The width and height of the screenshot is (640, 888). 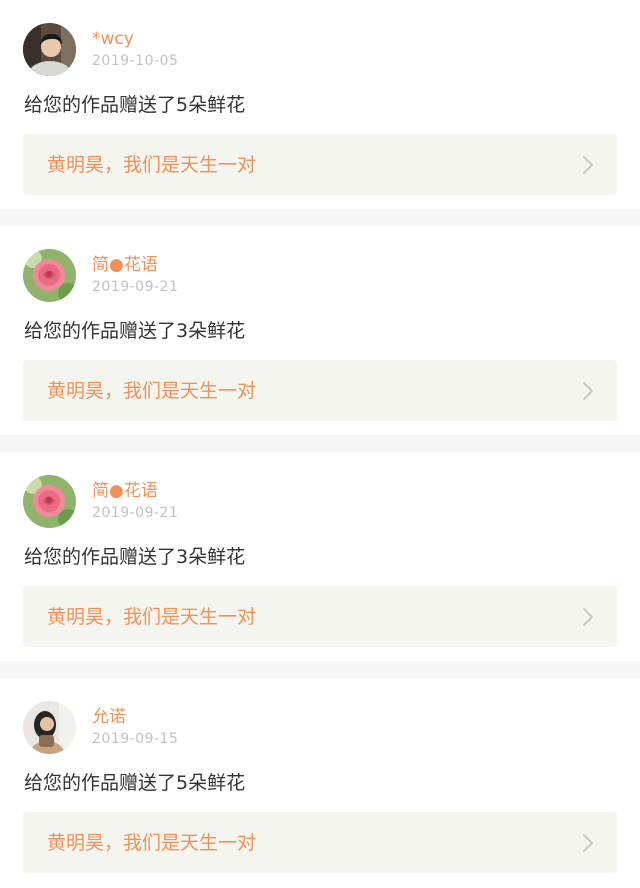 I want to click on date: 2019-09-15, so click(x=135, y=739).